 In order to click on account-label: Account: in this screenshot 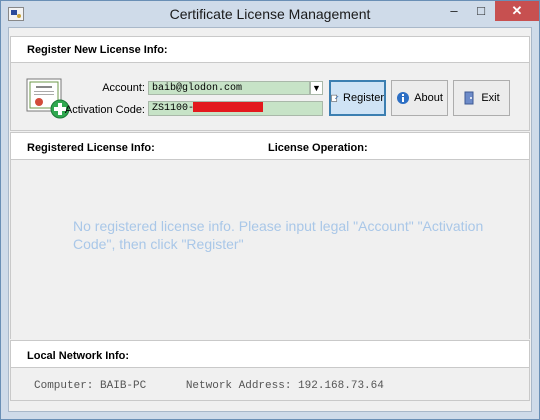, I will do `click(123, 88)`.